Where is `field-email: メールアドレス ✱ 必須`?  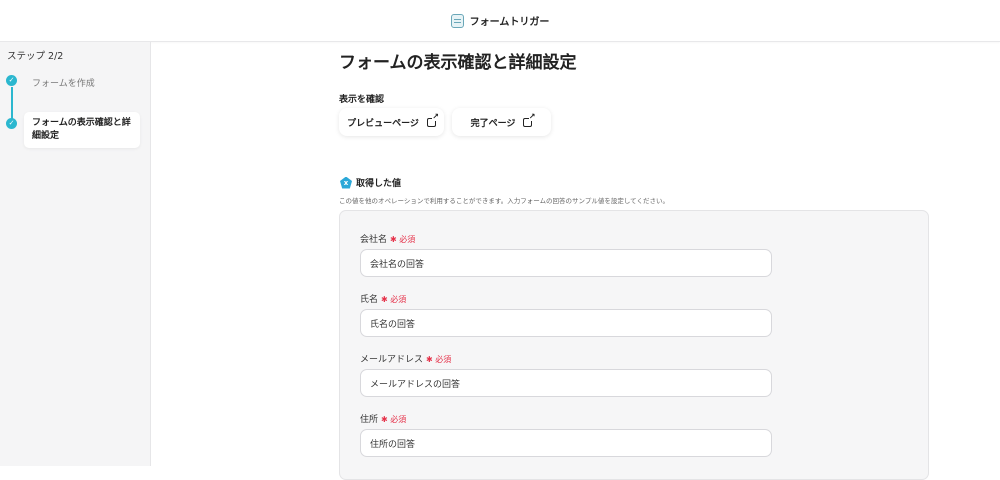 field-email: メールアドレス ✱ 必須 is located at coordinates (566, 374).